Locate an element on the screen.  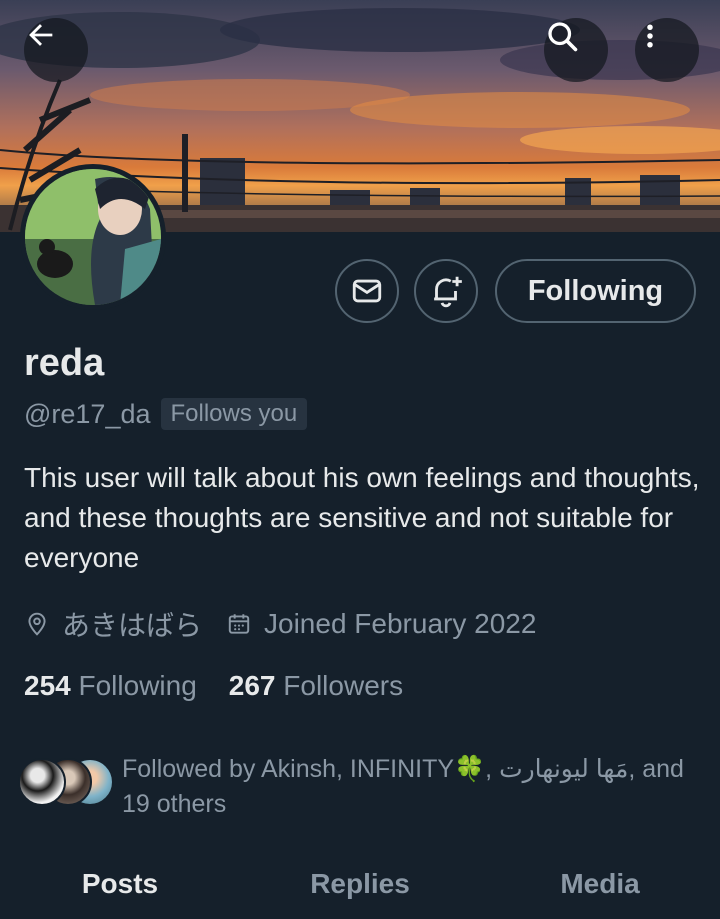
follow-stats: 254 Following 267 Followers is located at coordinates (229, 686).